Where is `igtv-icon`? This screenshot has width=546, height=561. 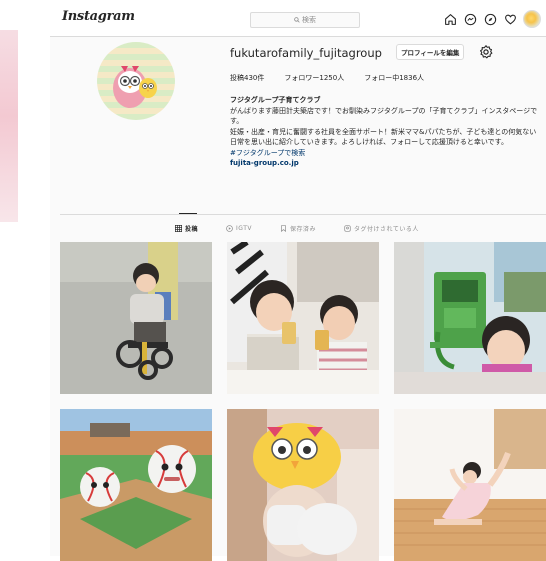 igtv-icon is located at coordinates (229, 228).